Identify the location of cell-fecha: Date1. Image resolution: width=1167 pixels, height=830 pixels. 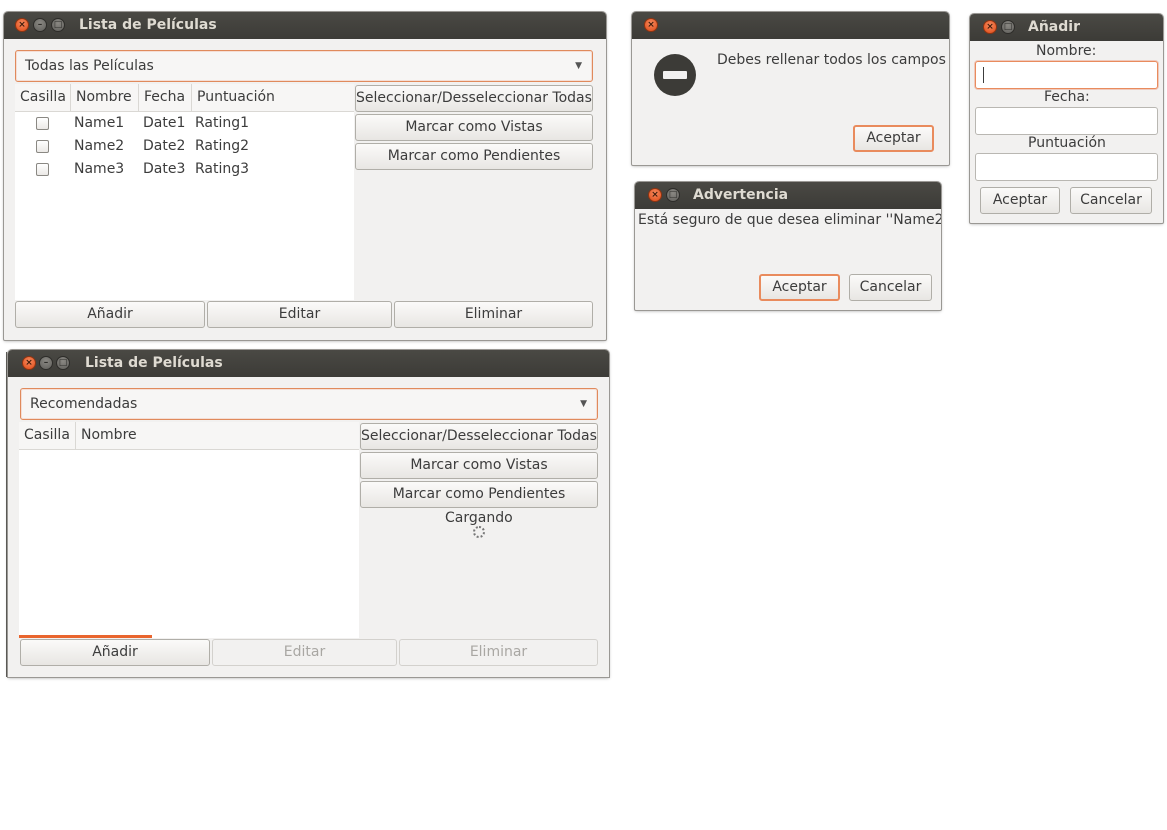
(164, 123).